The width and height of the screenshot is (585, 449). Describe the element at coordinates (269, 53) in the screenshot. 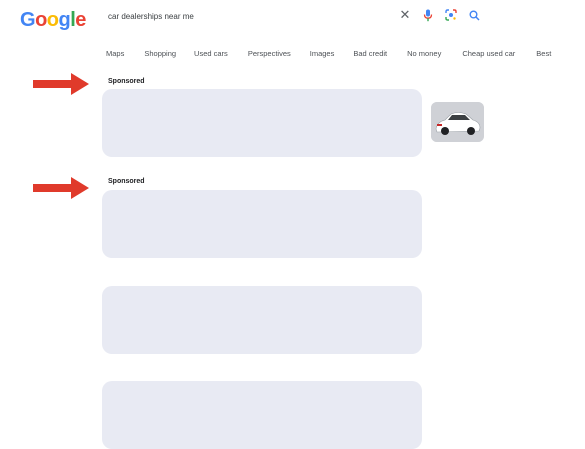

I see `tab-perspectives: Perspectives` at that location.